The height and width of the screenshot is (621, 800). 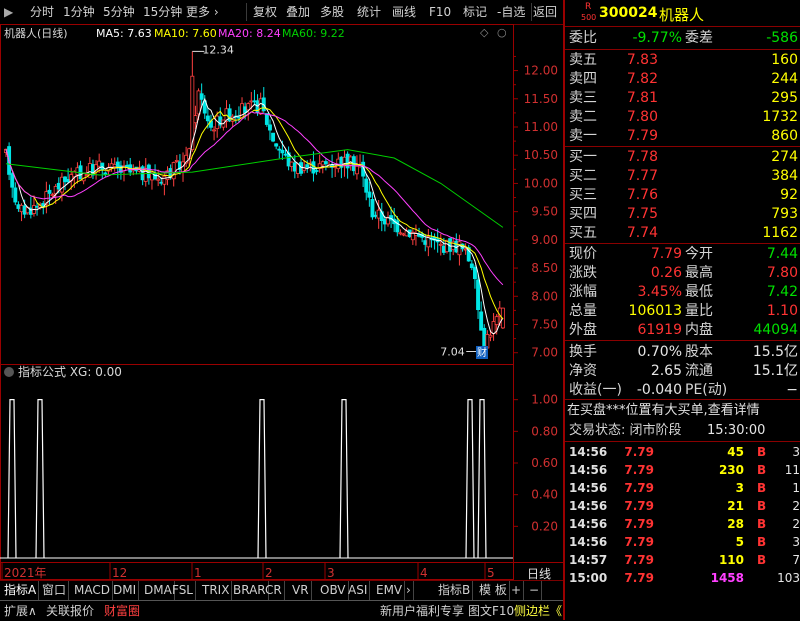 I want to click on orderbook-row: 卖四 7.82 244, so click(x=683, y=79).